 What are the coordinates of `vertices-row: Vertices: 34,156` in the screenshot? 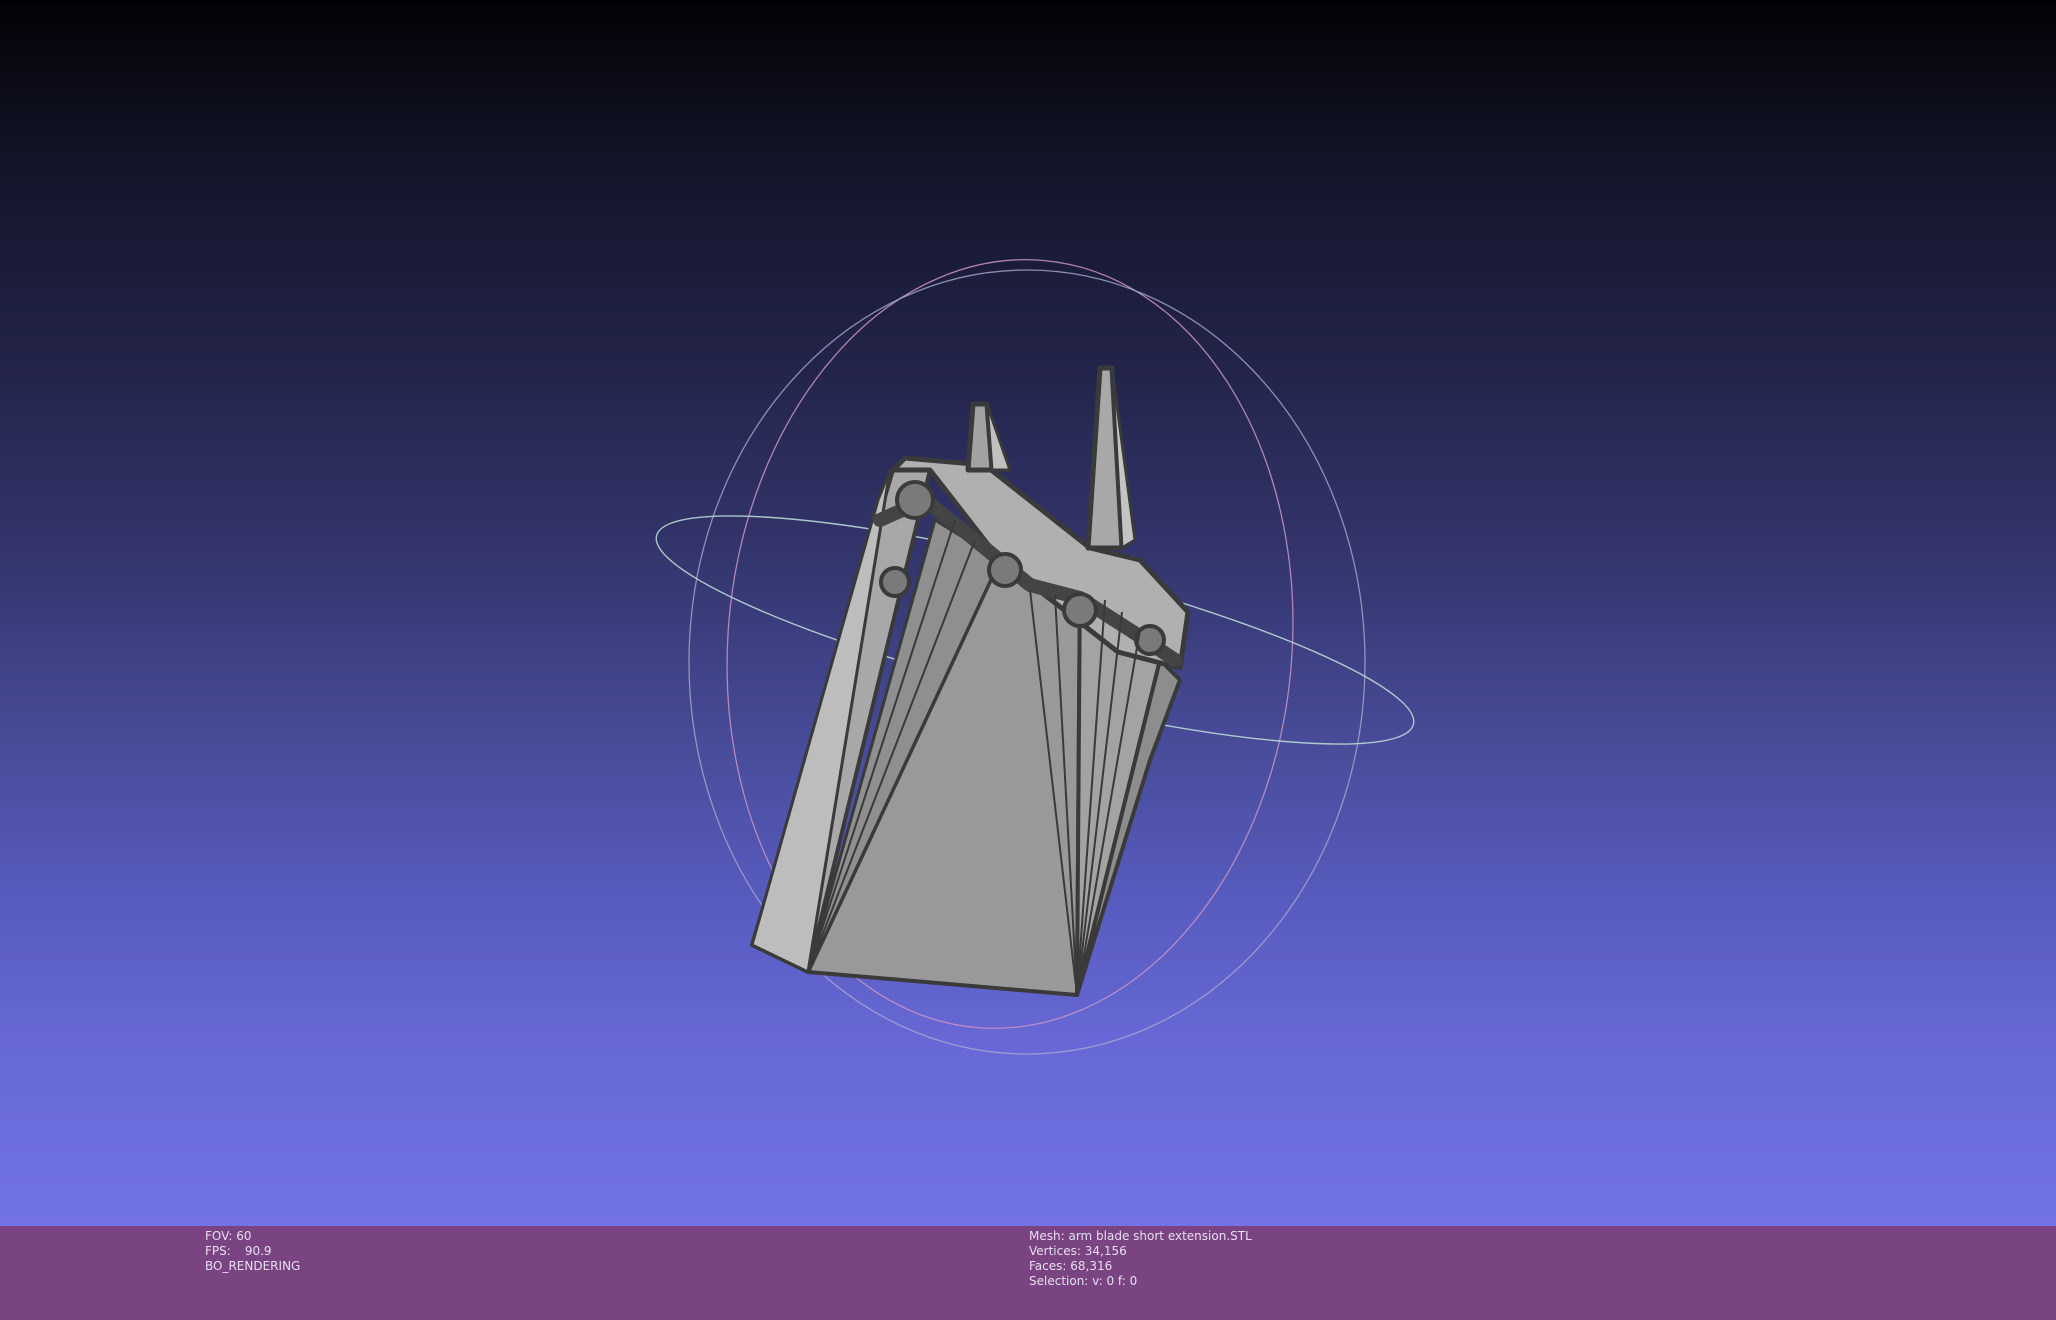 It's located at (1140, 1251).